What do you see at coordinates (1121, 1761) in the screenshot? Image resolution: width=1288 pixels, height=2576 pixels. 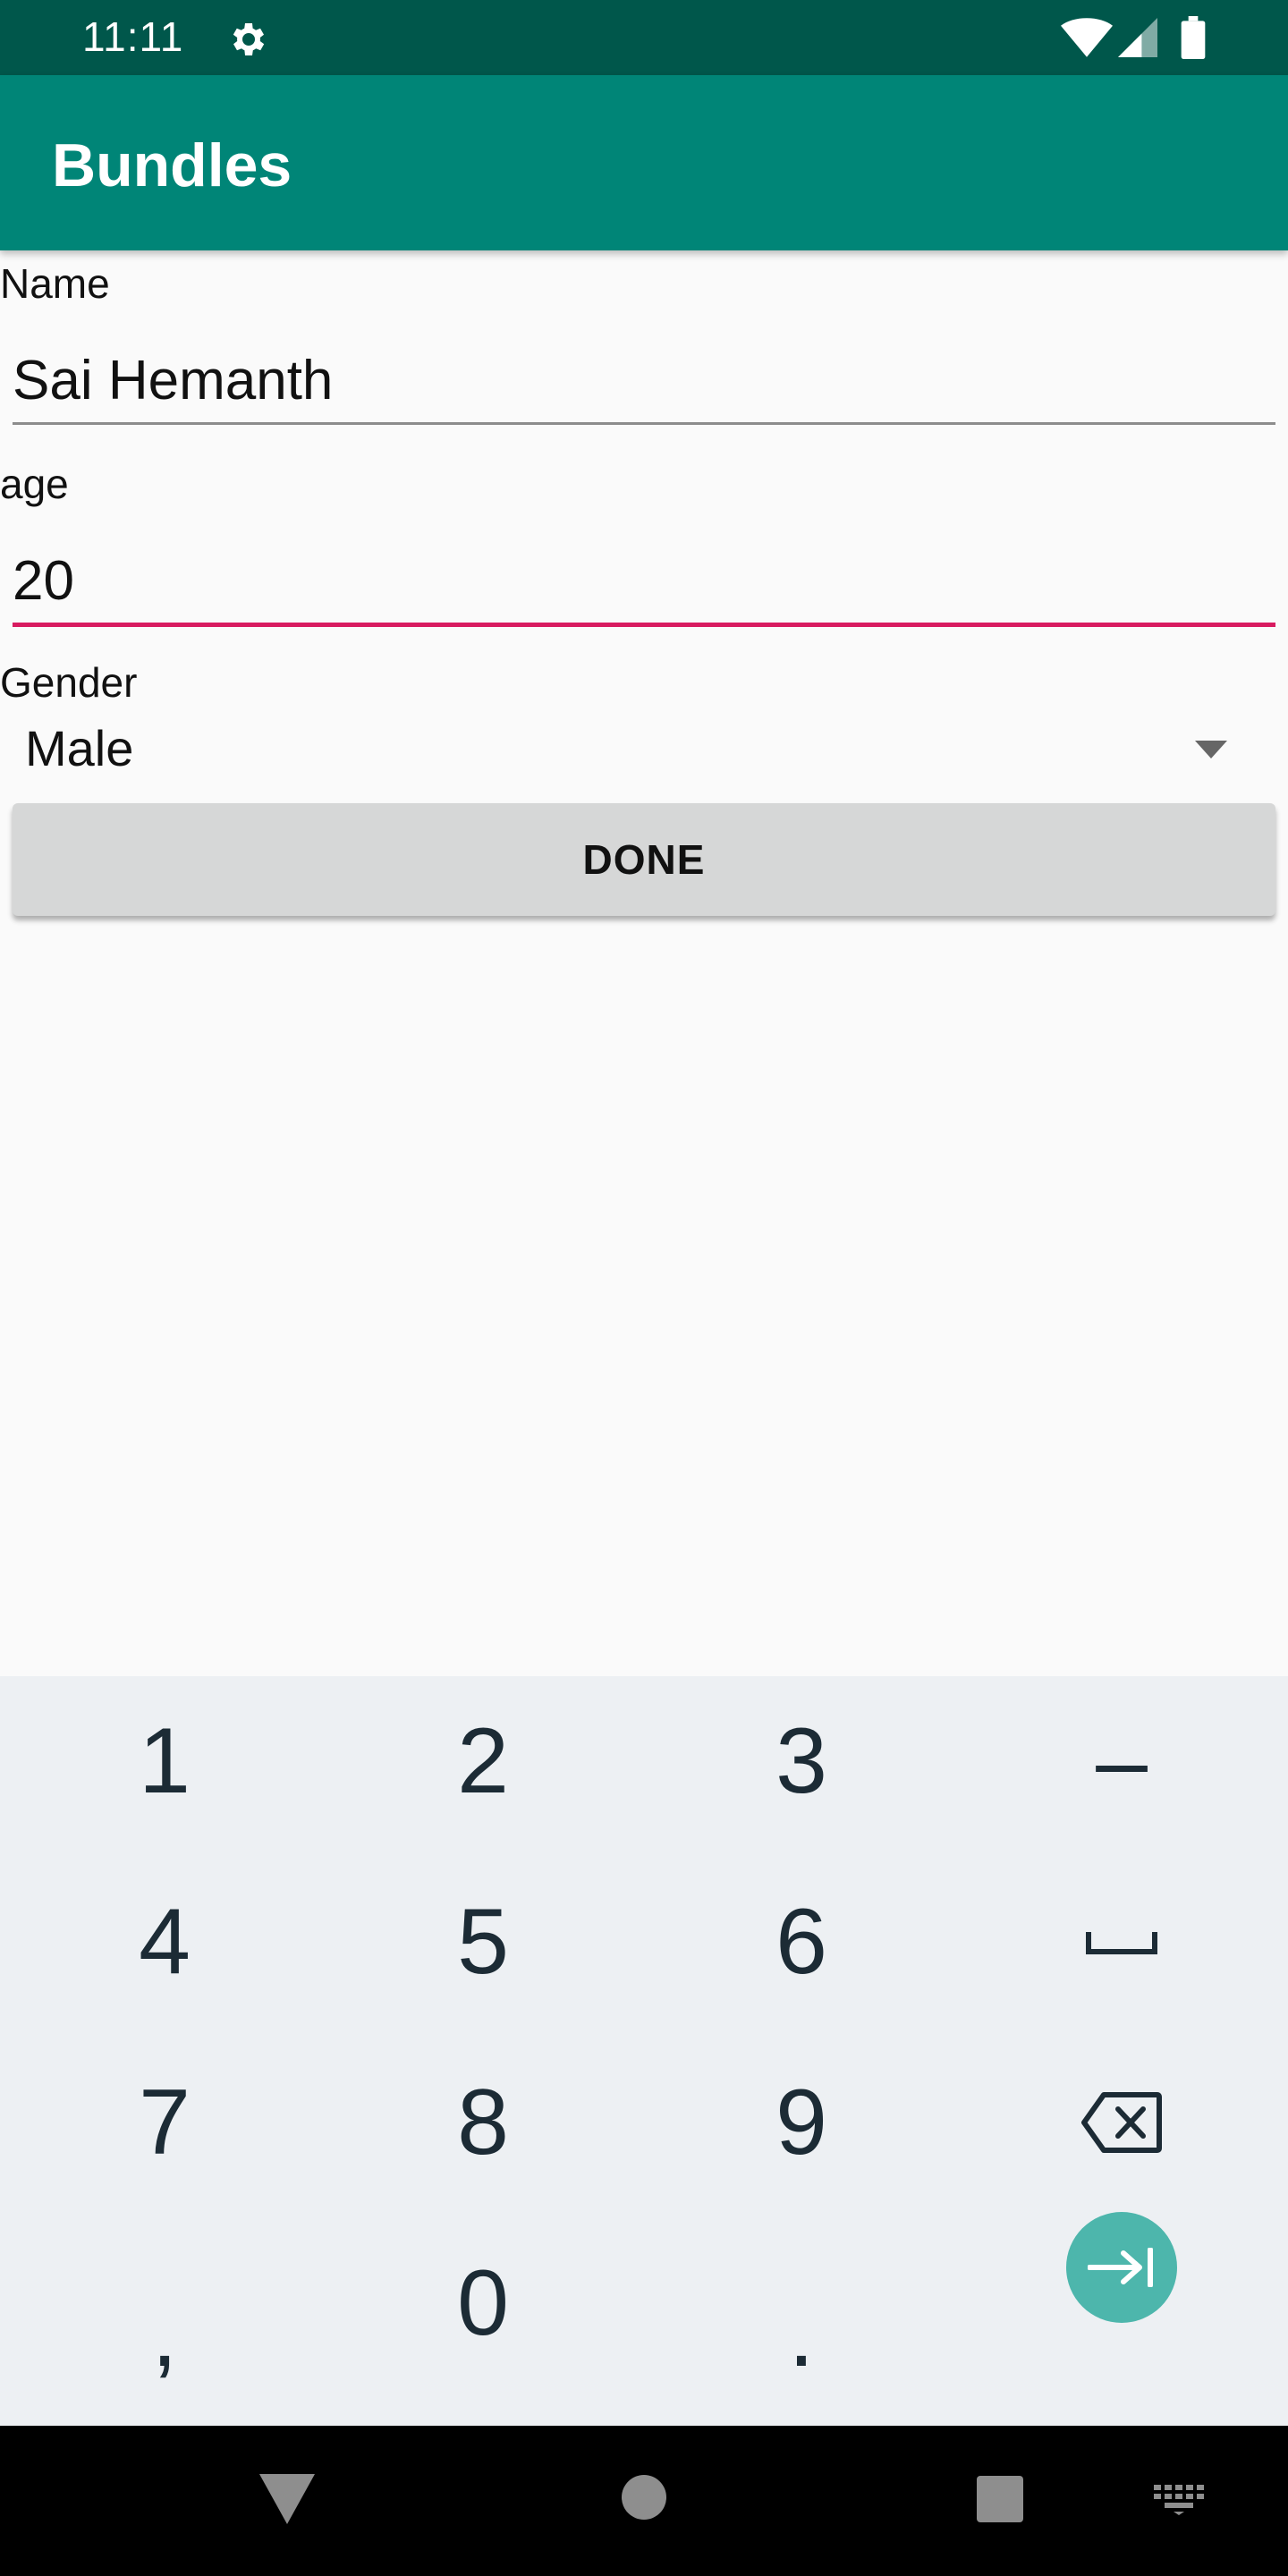 I see `key-dash: –` at bounding box center [1121, 1761].